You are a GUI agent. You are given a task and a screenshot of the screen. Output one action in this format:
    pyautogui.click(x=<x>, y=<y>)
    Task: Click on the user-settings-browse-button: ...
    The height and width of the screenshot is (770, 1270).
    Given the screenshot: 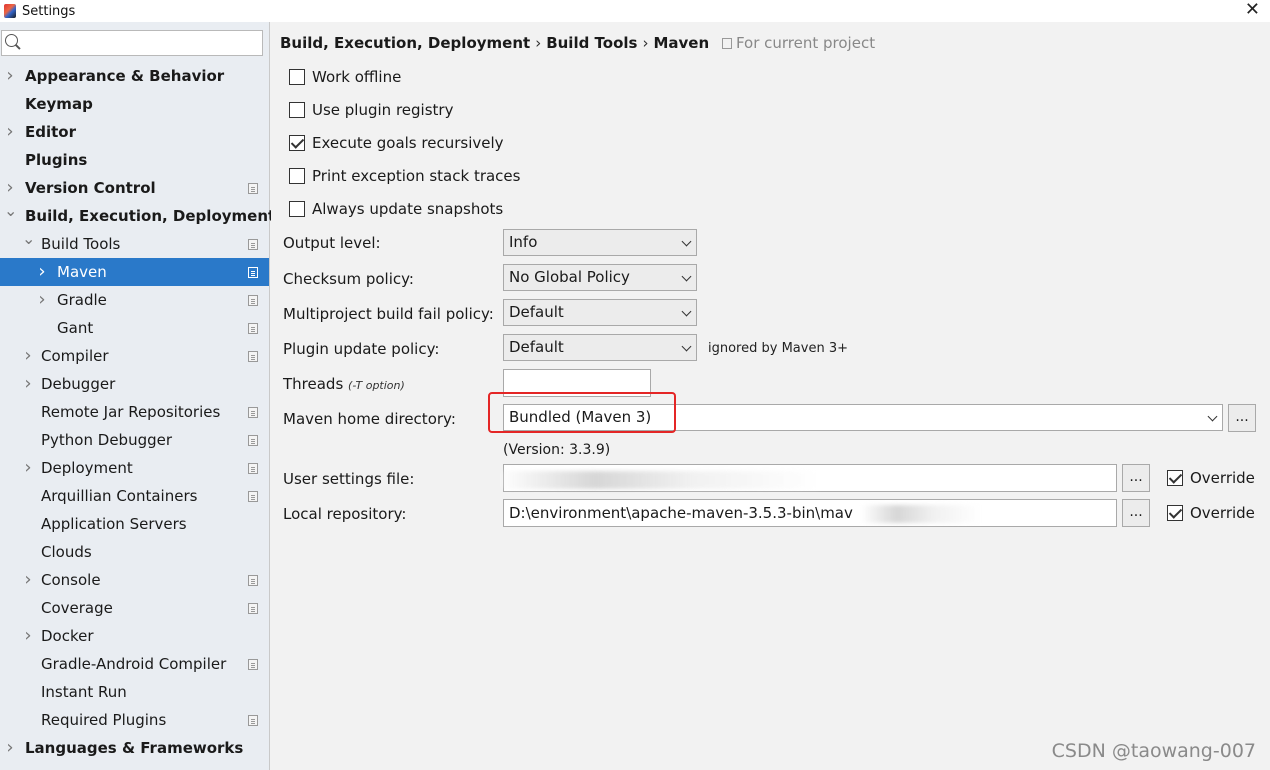 What is the action you would take?
    pyautogui.click(x=1136, y=478)
    